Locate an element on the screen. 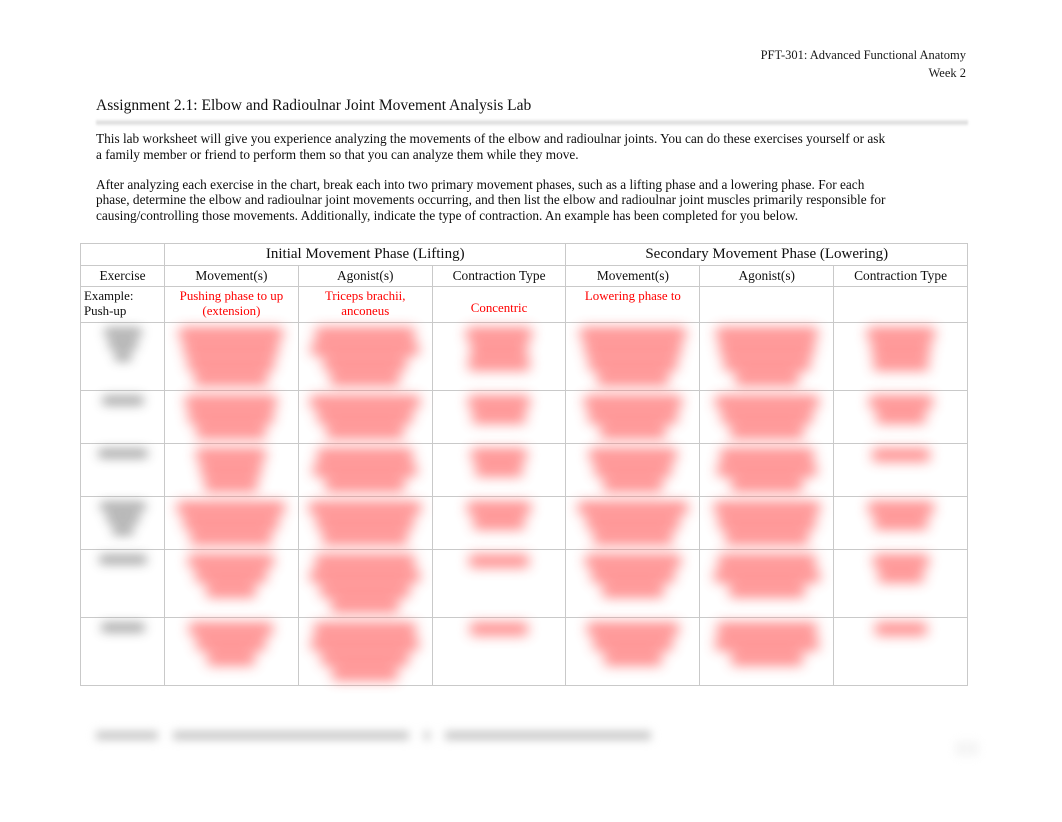 This screenshot has width=1062, height=822. example-contraction-initial: Concentric is located at coordinates (499, 304).